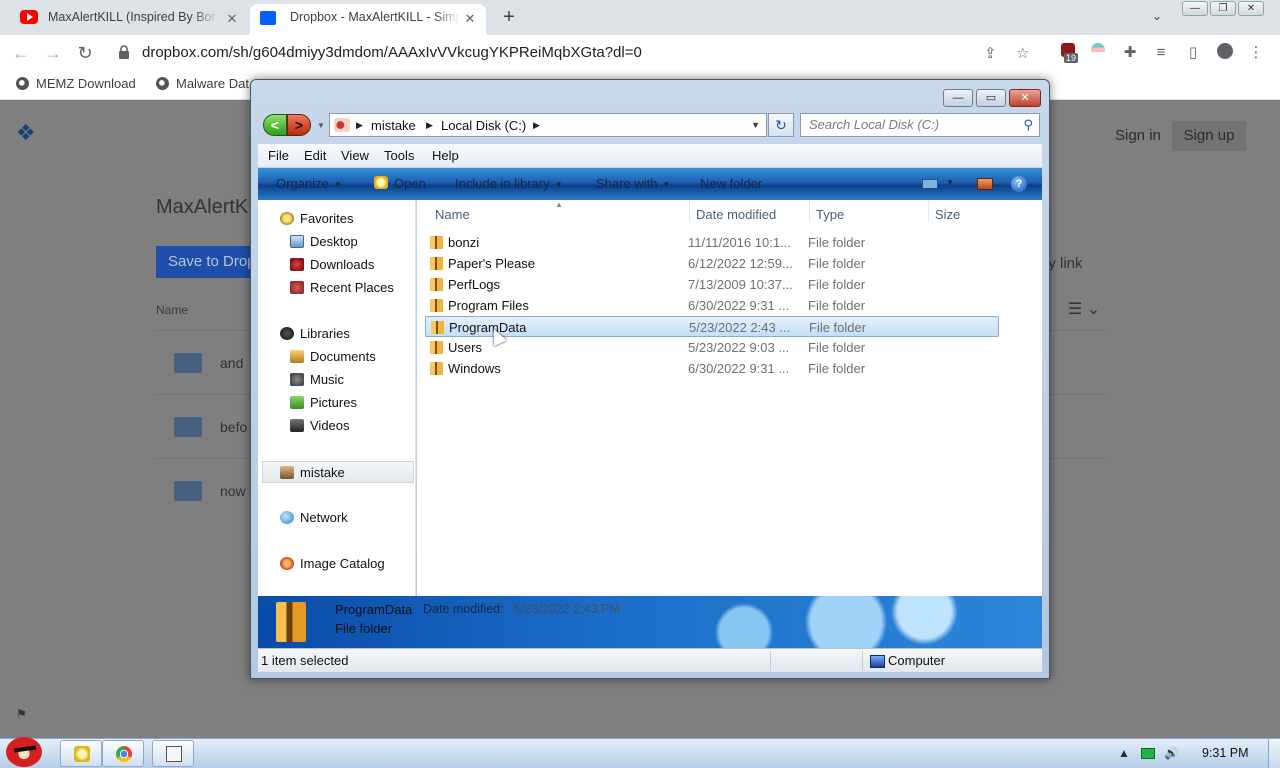  Describe the element at coordinates (297, 241) in the screenshot. I see `desktop-icon` at that location.